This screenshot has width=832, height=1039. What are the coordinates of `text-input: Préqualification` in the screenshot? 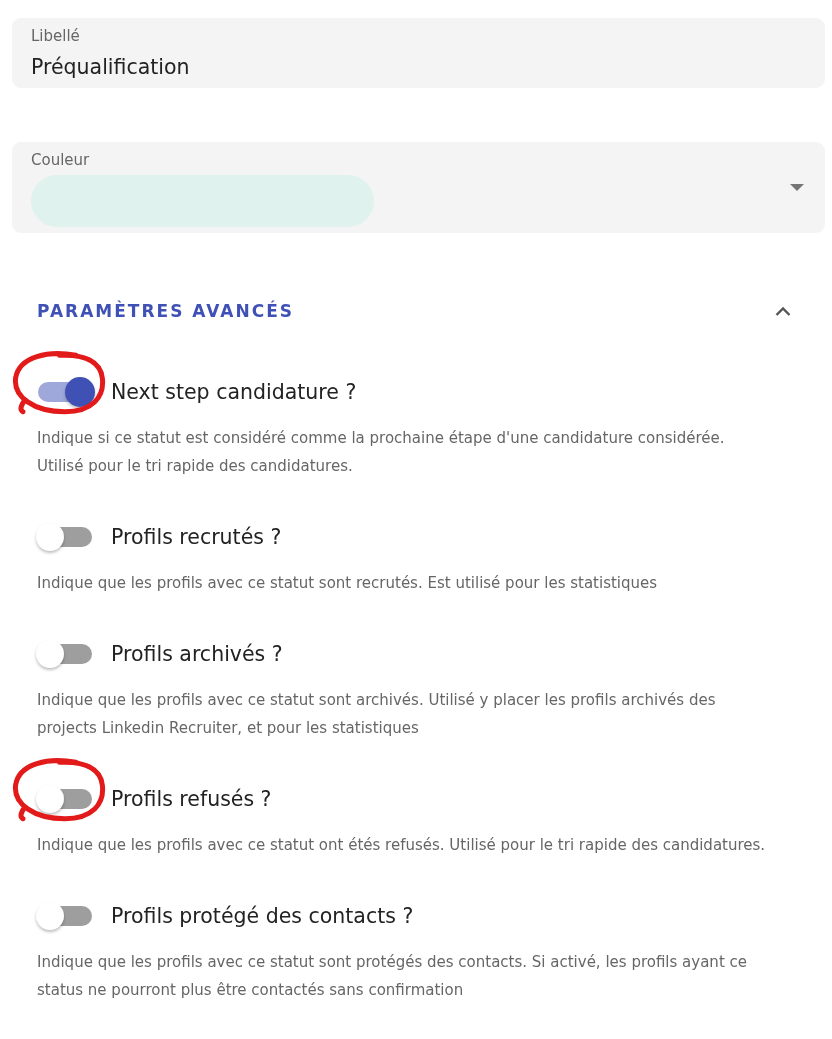 It's located at (121, 67).